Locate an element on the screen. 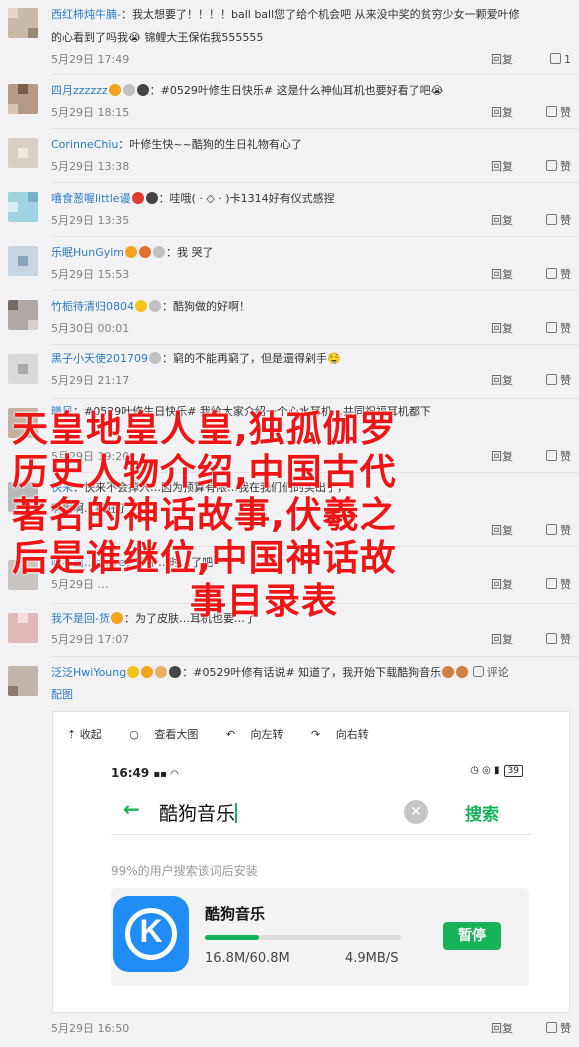 This screenshot has width=579, height=1047. comment-time: 5月29日 17:07 is located at coordinates (90, 639).